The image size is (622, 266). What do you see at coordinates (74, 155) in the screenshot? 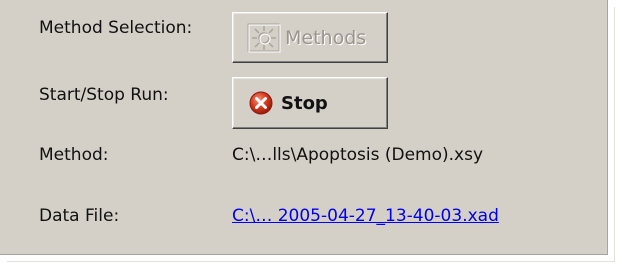
I see `method-label: Method:` at bounding box center [74, 155].